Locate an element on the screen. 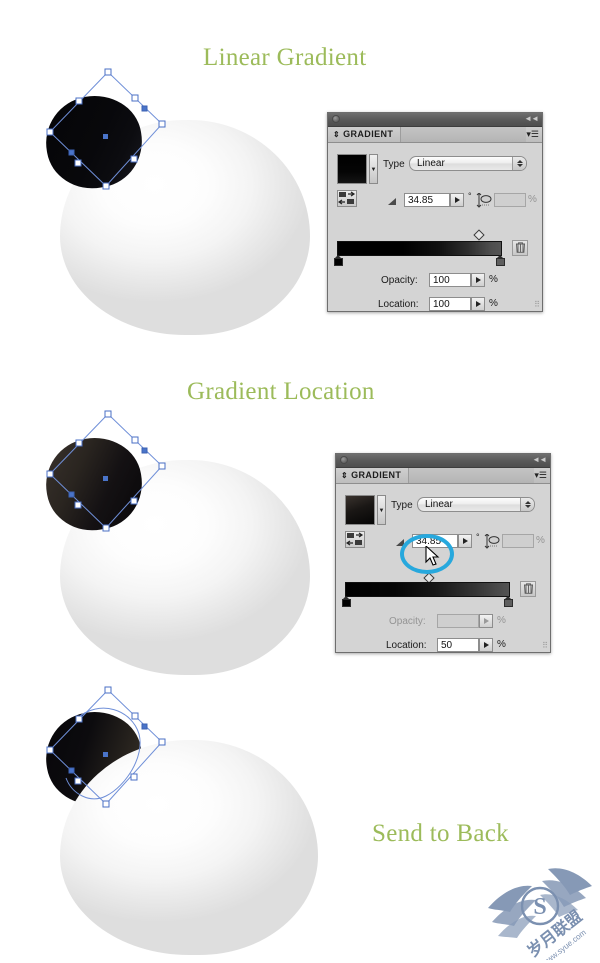 The height and width of the screenshot is (963, 600). mouse-cursor-icon is located at coordinates (432, 556).